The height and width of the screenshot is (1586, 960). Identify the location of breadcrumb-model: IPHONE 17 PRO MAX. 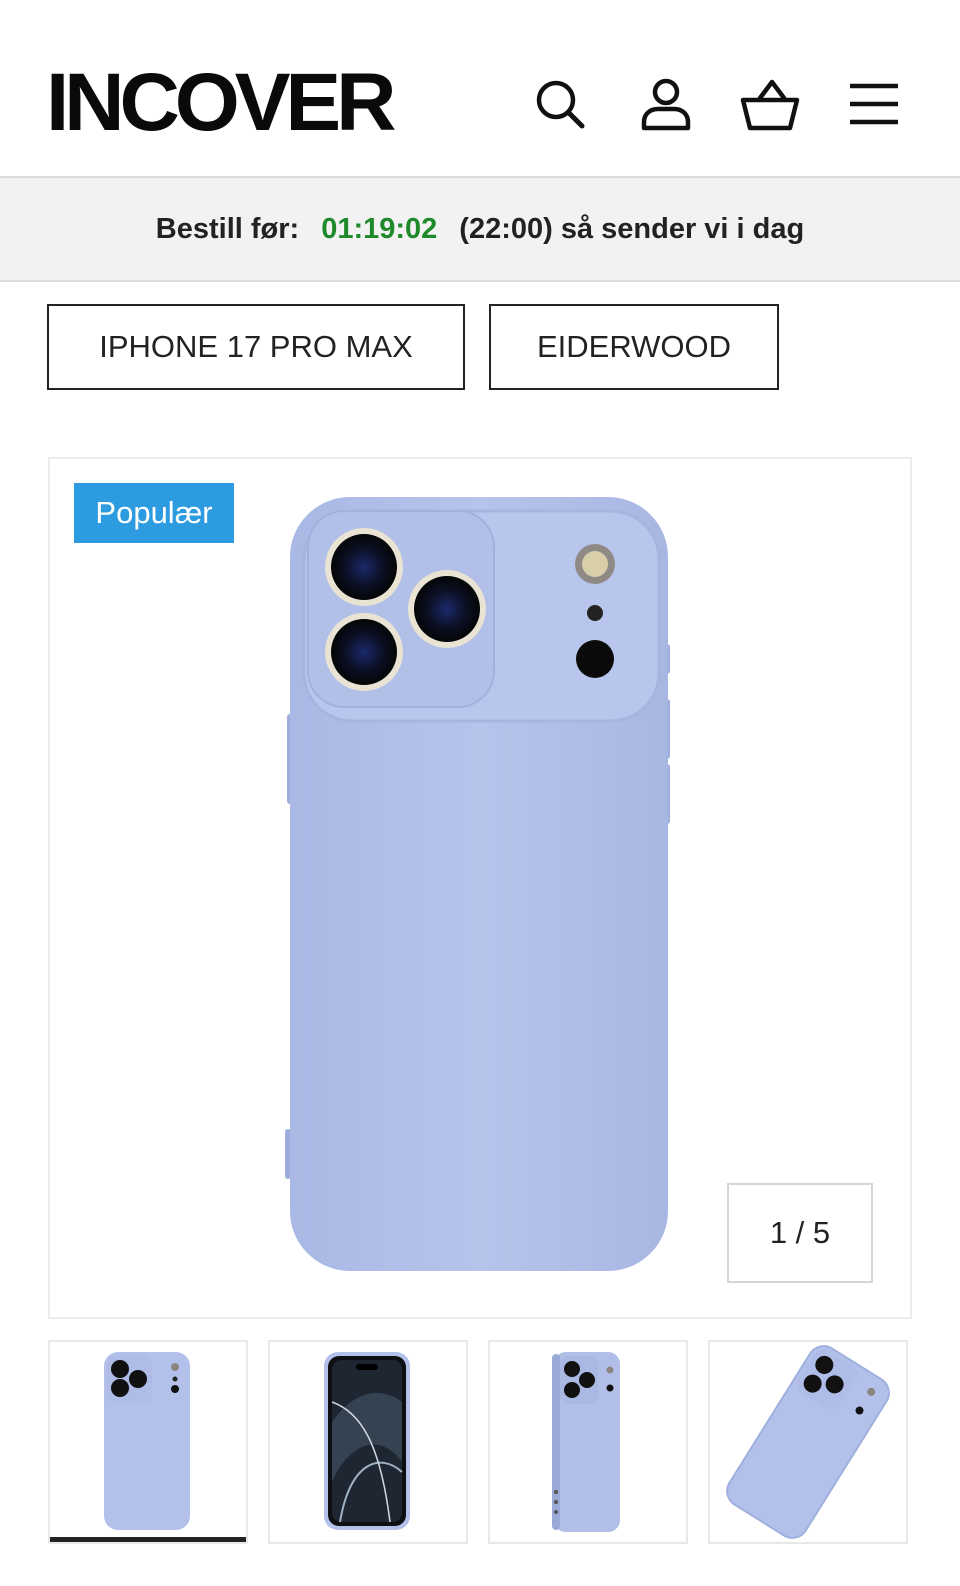
(256, 347).